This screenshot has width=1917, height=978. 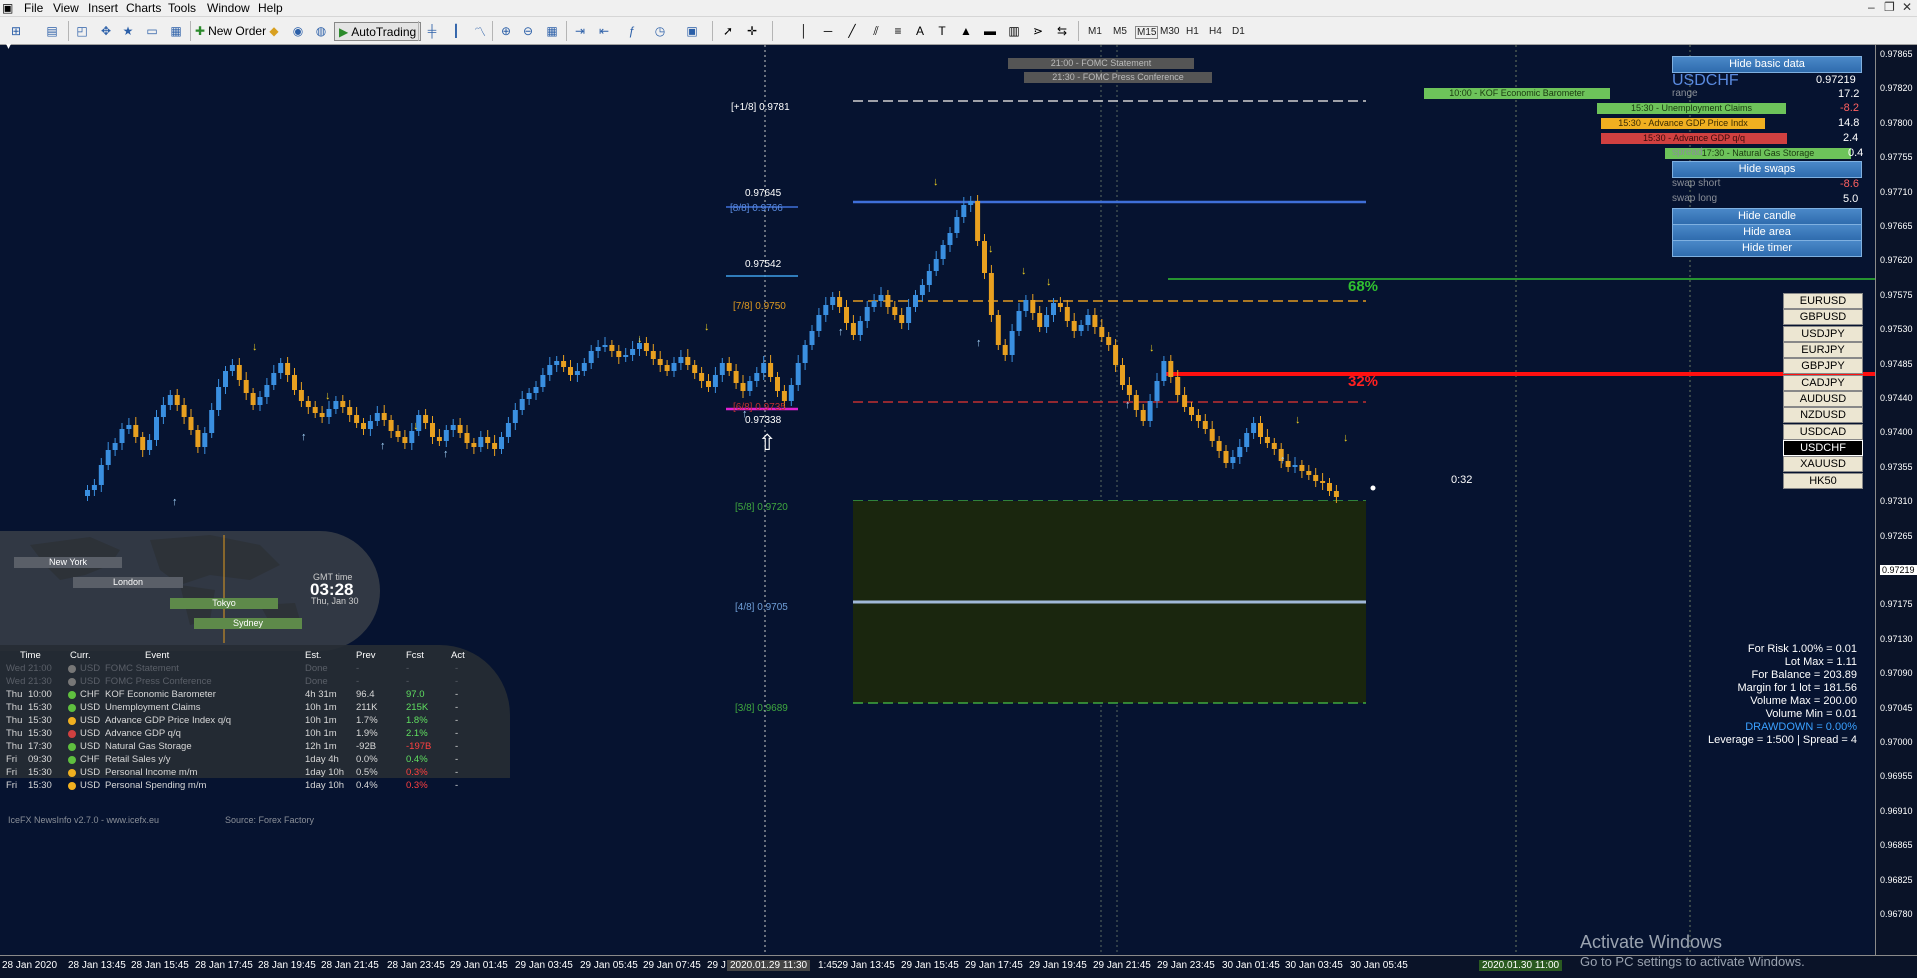 What do you see at coordinates (1823, 383) in the screenshot?
I see `symbol-button-cadjpy: CADJPY` at bounding box center [1823, 383].